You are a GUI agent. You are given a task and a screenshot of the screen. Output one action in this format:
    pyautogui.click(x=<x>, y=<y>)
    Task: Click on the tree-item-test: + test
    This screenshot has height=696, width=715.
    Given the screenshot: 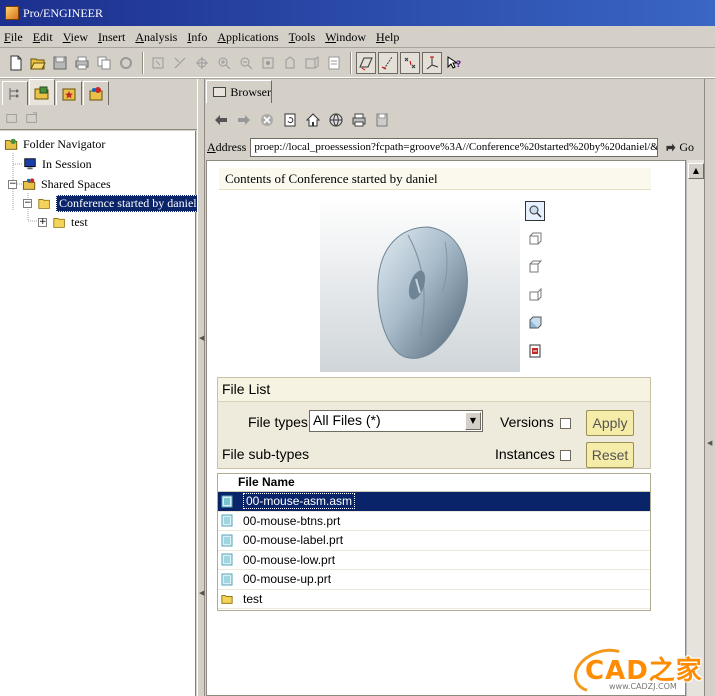 What is the action you would take?
    pyautogui.click(x=63, y=222)
    